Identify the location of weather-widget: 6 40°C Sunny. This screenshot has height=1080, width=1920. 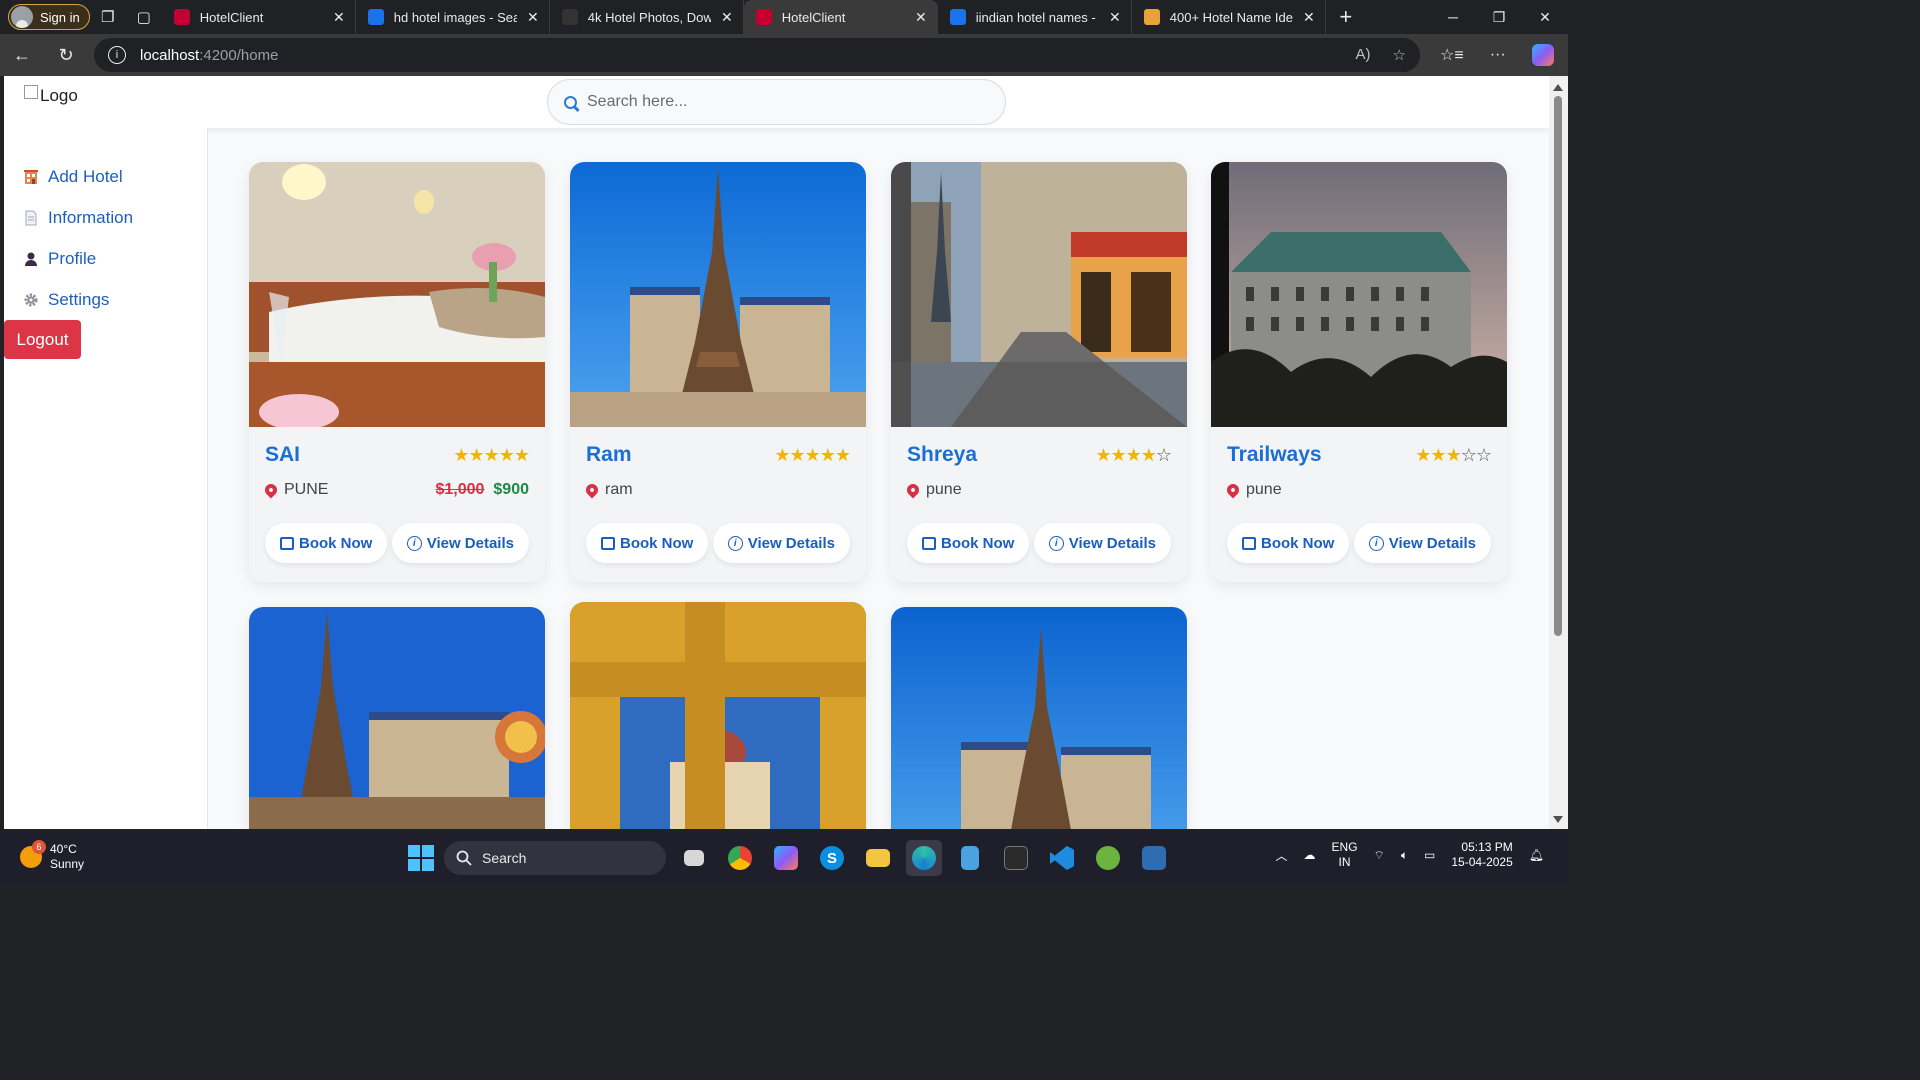
(52, 856).